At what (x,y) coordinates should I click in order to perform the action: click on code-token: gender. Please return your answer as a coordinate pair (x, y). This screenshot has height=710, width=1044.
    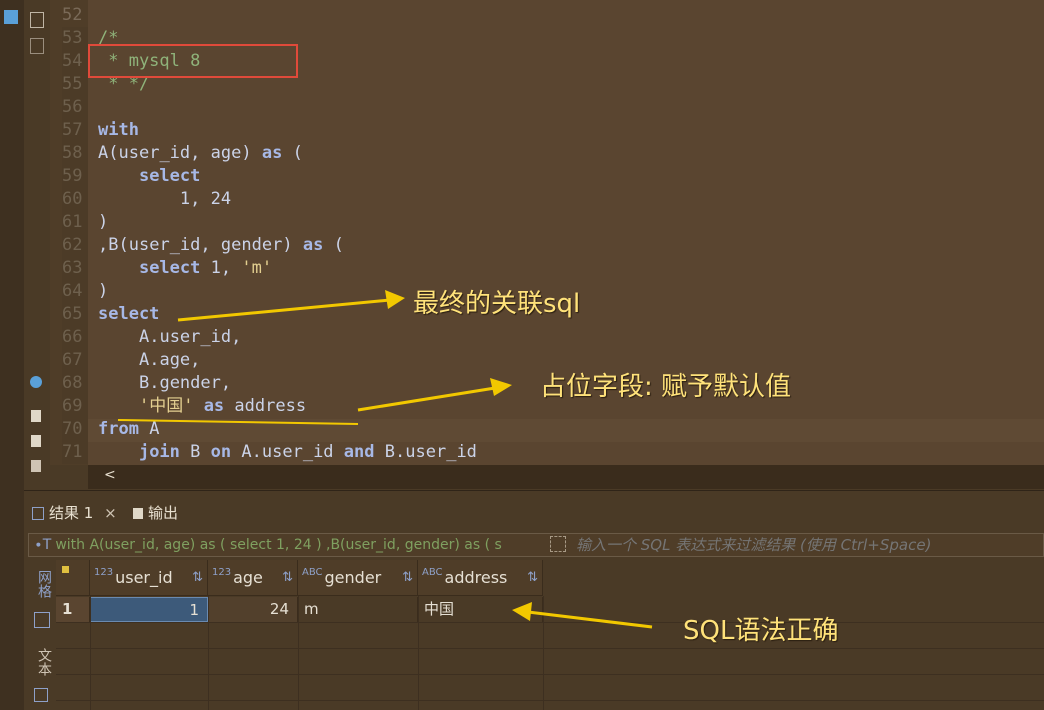
    Looking at the image, I should click on (190, 383).